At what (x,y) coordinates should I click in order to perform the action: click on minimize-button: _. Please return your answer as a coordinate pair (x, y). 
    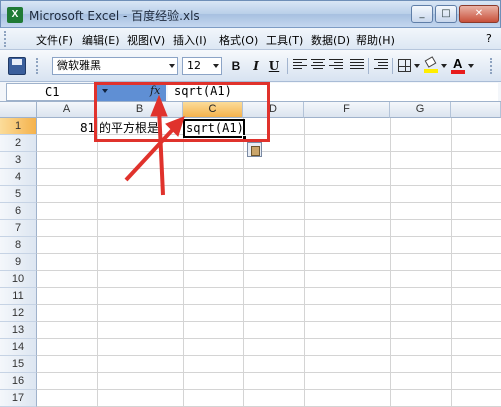
    Looking at the image, I should click on (422, 14).